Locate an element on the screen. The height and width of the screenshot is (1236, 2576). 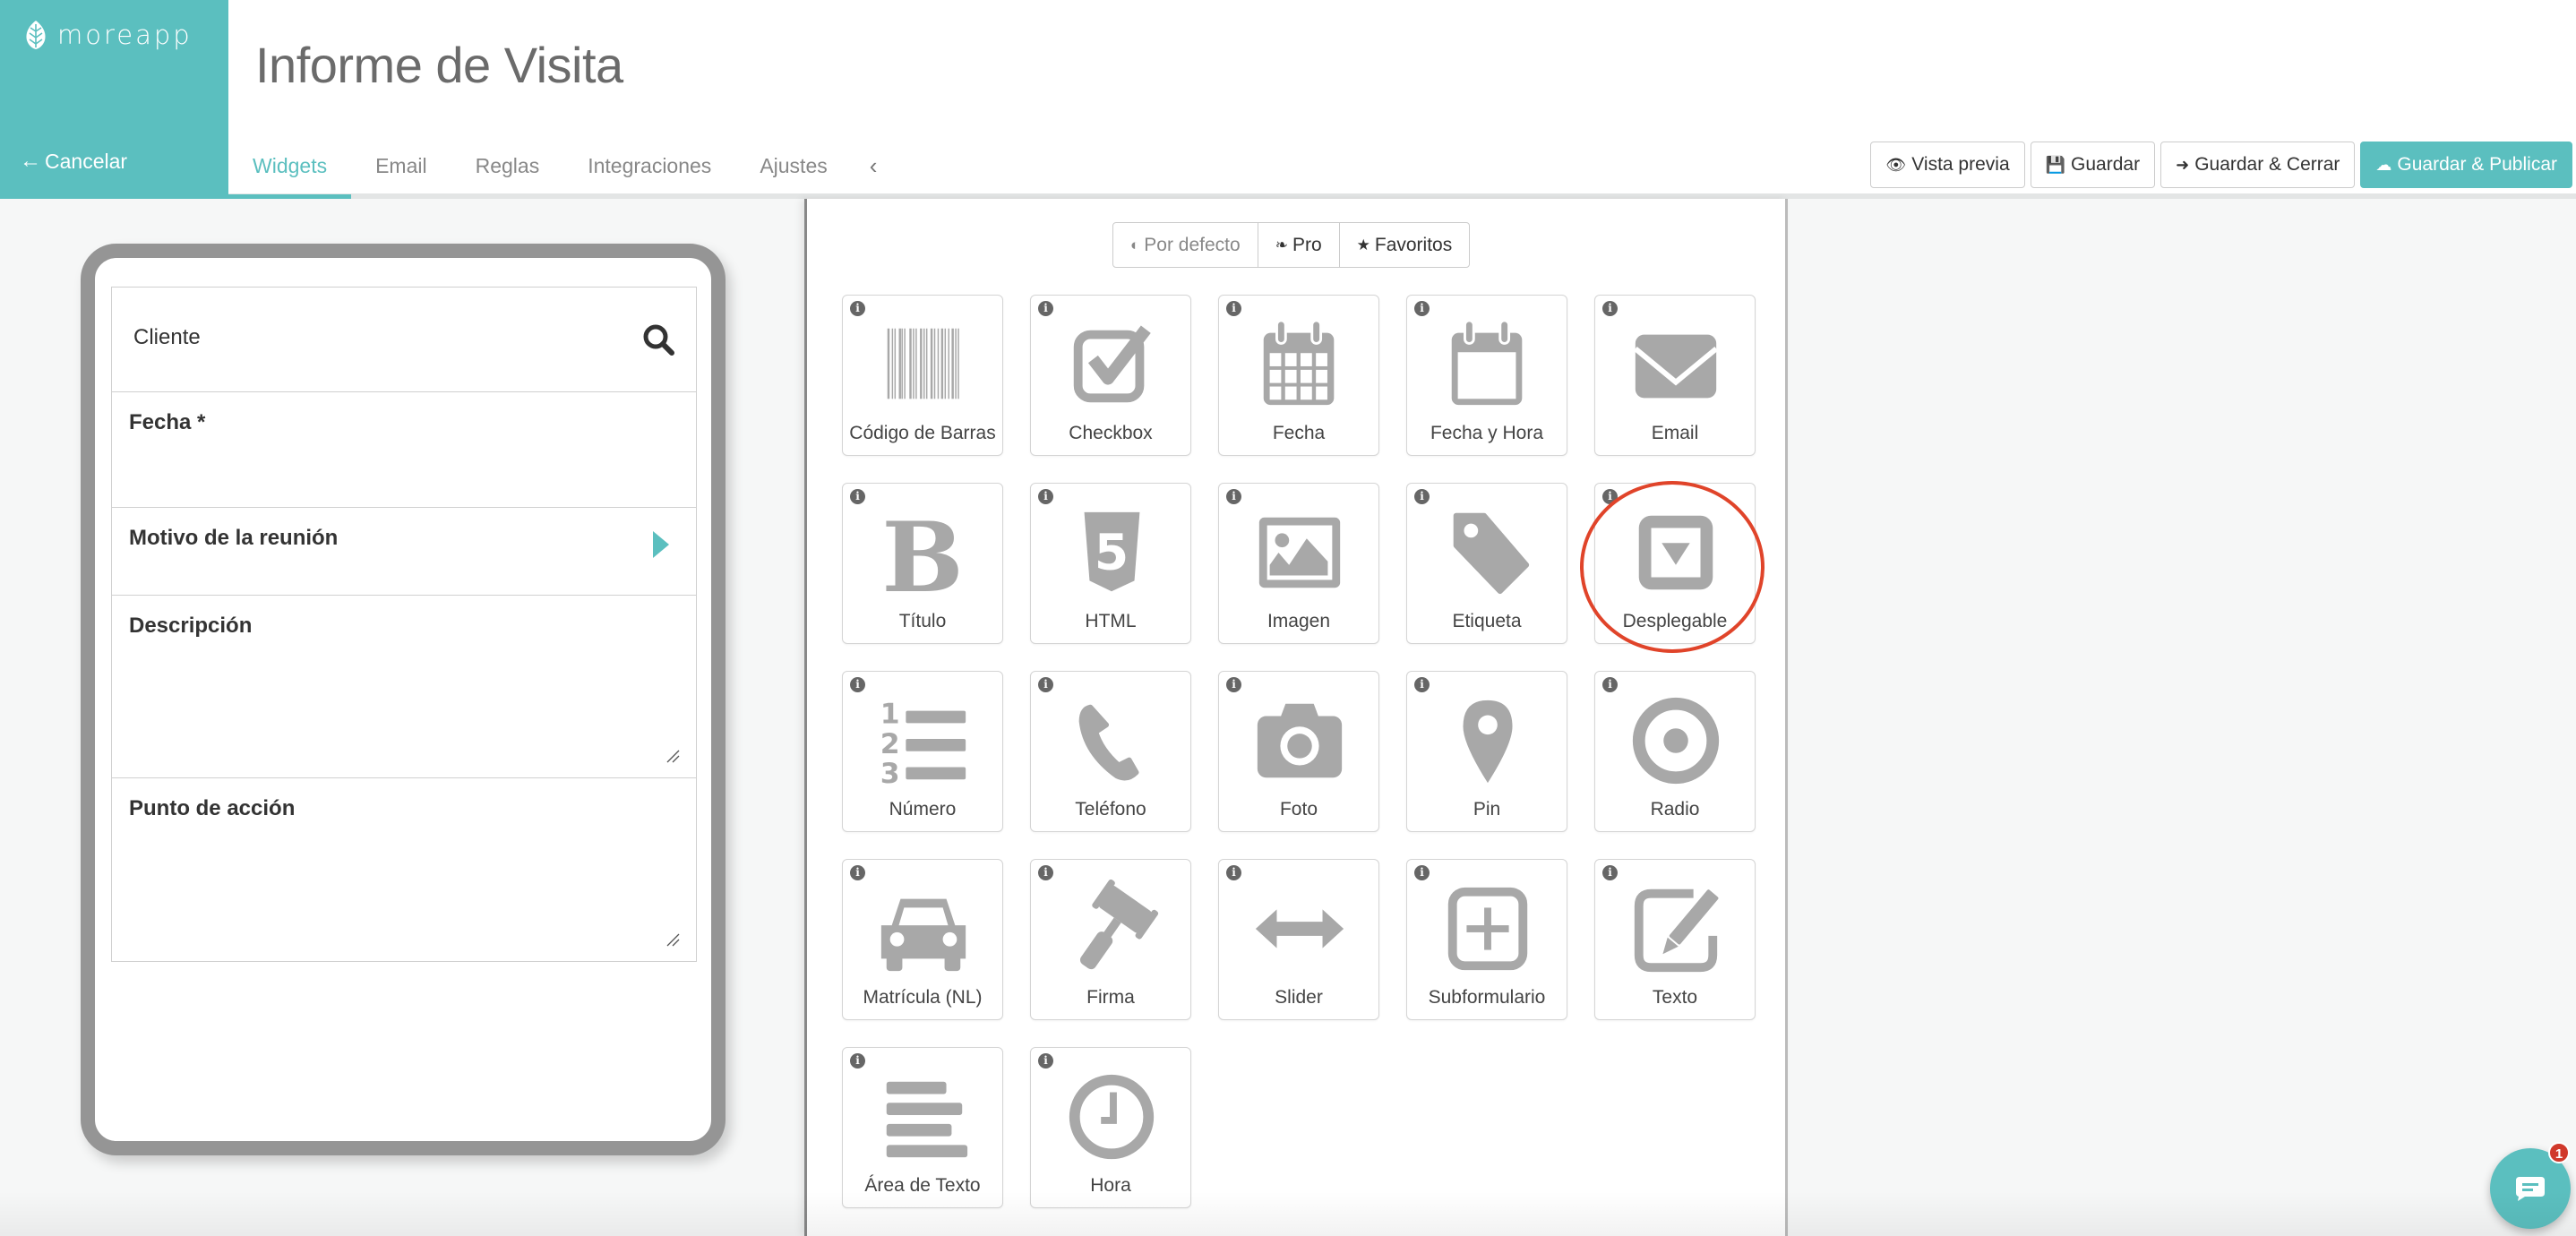
widget-card-desplegable: i Desplegable is located at coordinates (1675, 563).